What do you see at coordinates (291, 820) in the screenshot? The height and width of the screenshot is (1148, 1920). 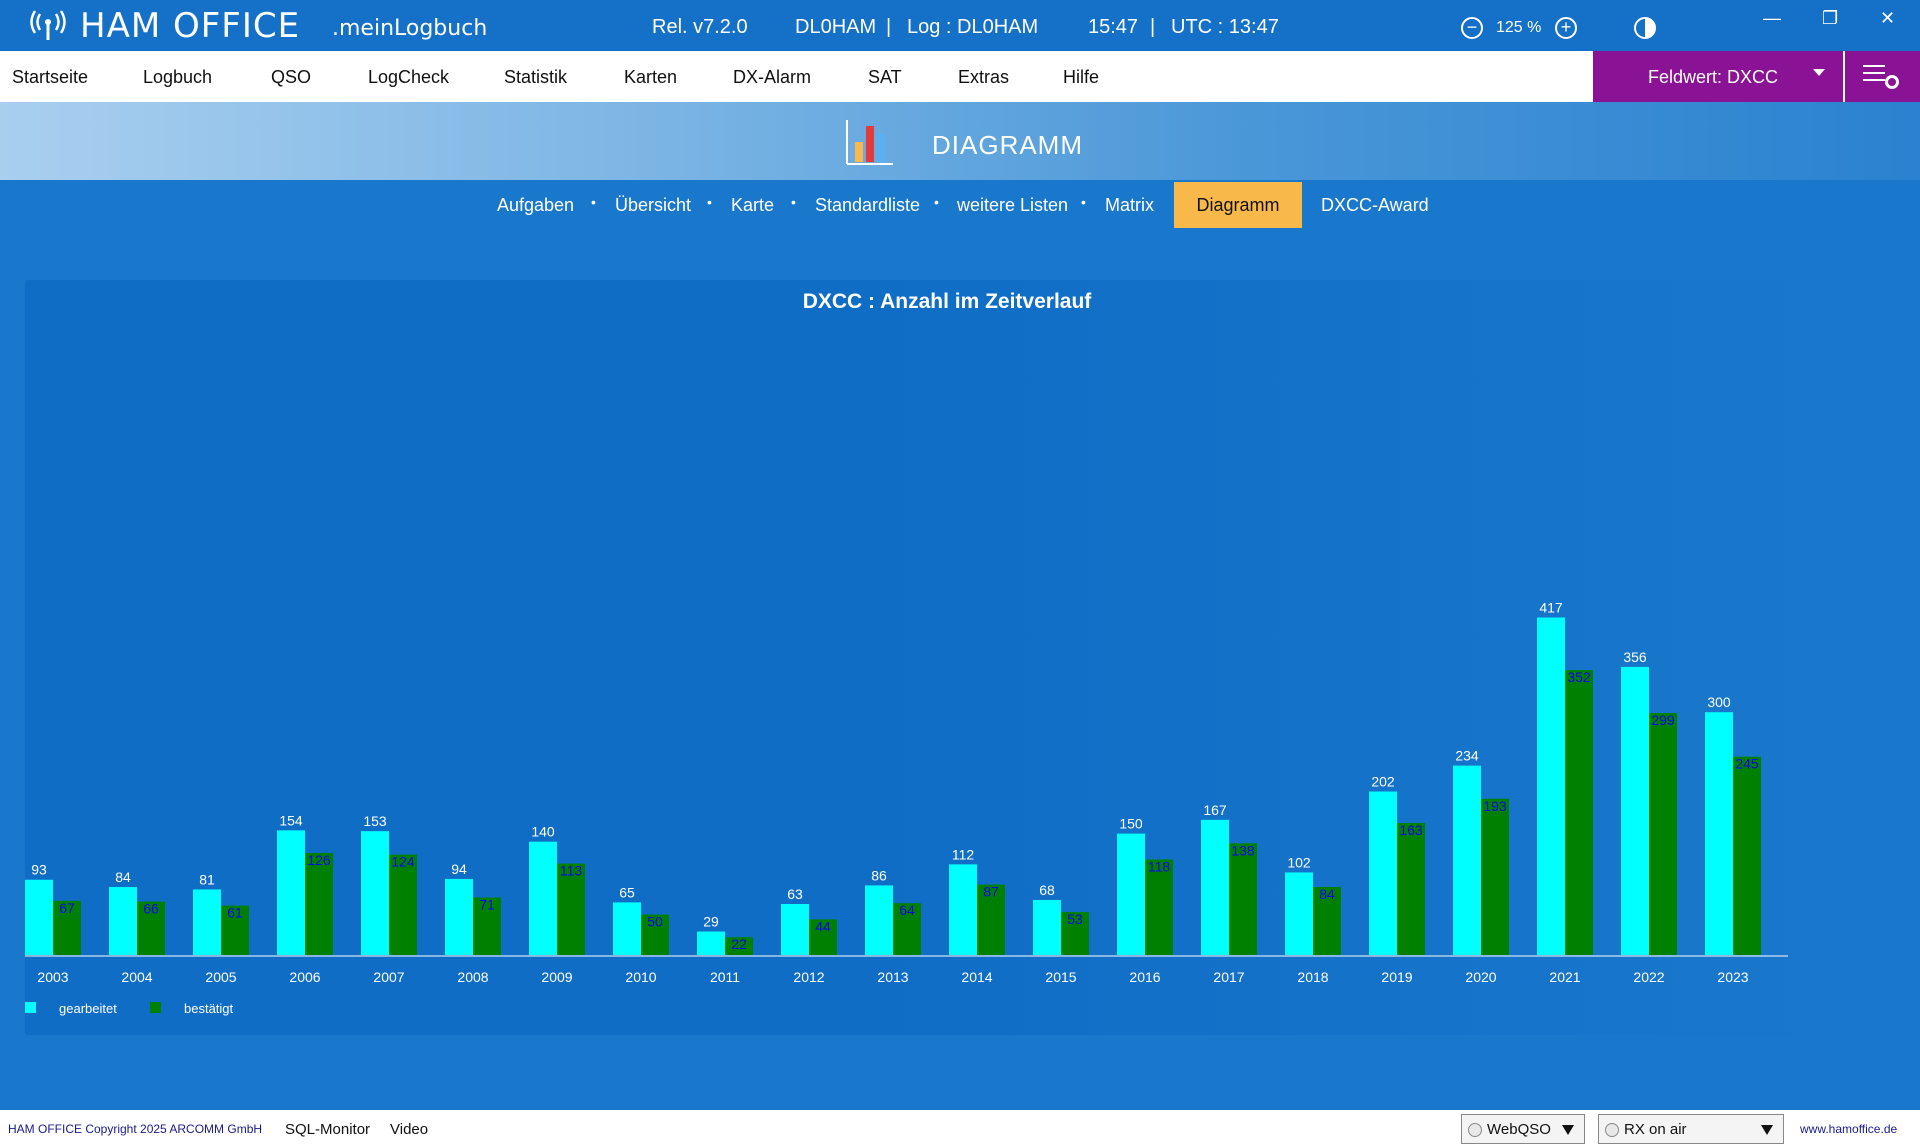 I see `data-label-gearbeitet: 154` at bounding box center [291, 820].